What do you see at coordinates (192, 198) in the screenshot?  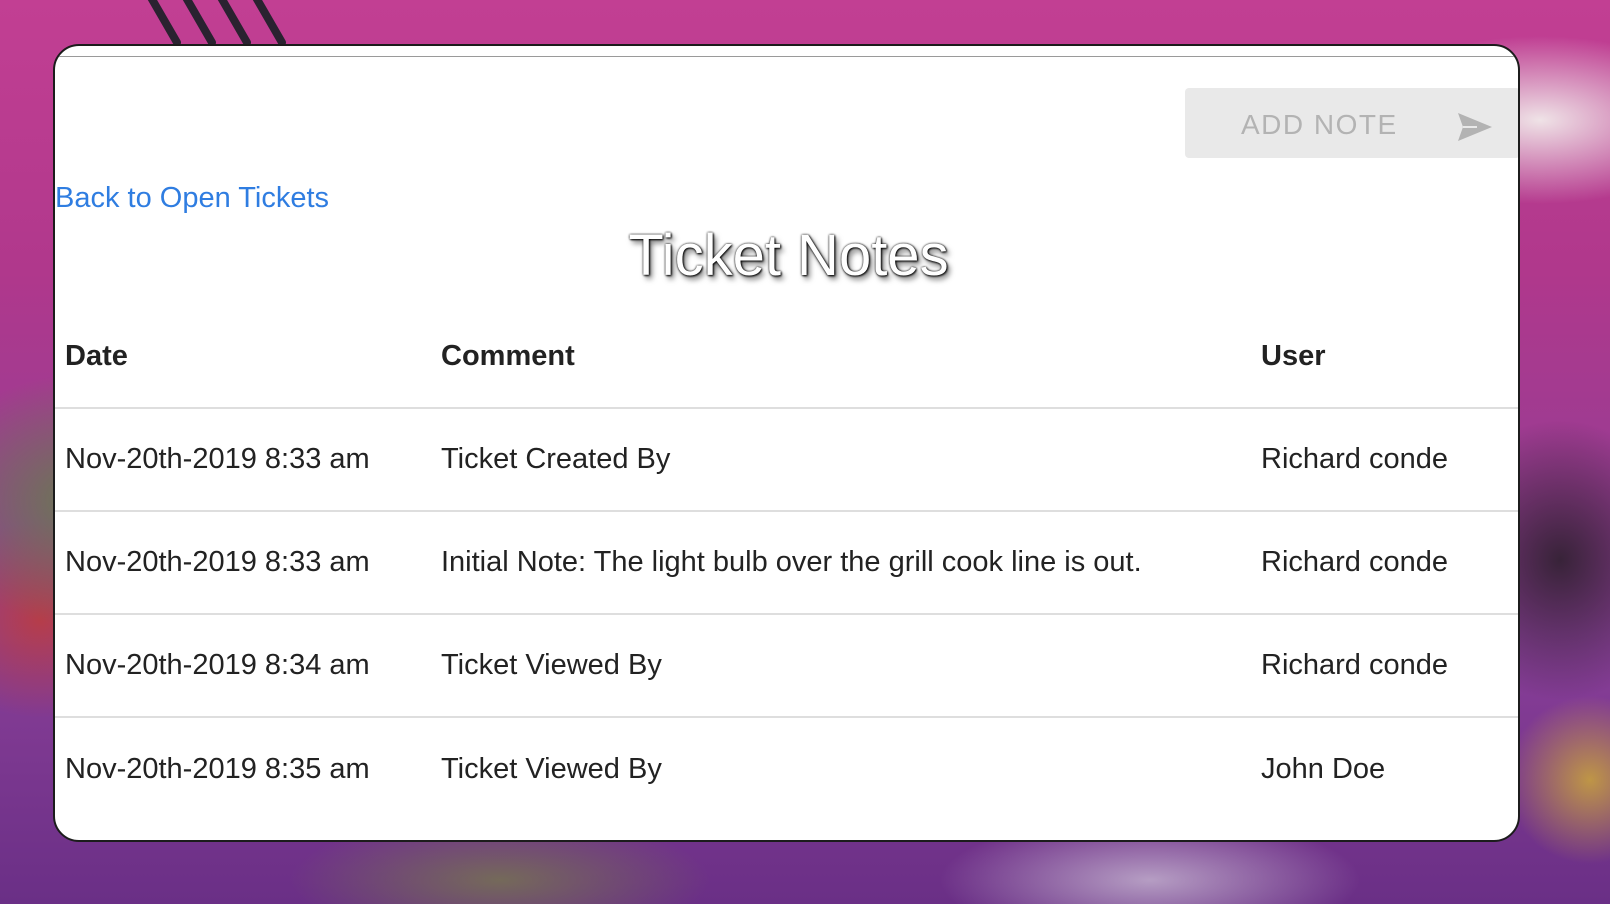 I see `back-to-open-tickets-link: Back to Open Tickets` at bounding box center [192, 198].